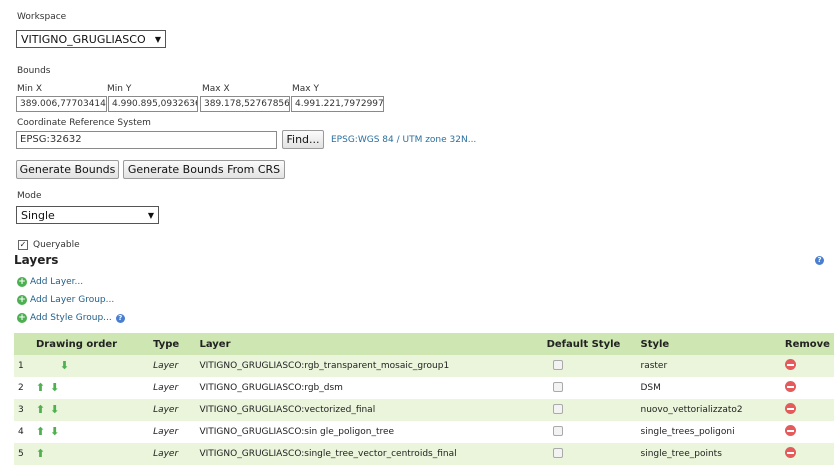 Image resolution: width=834 pixels, height=470 pixels. Describe the element at coordinates (29, 196) in the screenshot. I see `mode-label: Mode` at that location.